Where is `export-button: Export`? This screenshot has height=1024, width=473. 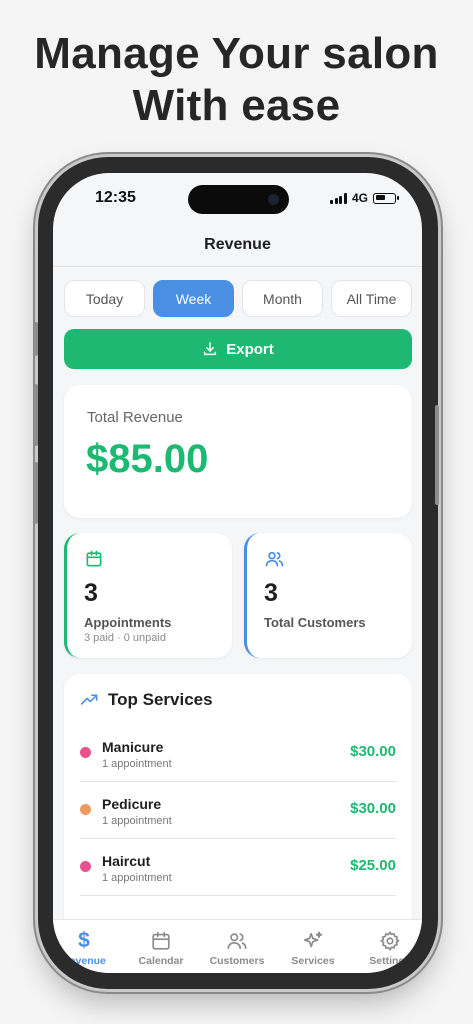
export-button: Export is located at coordinates (238, 349).